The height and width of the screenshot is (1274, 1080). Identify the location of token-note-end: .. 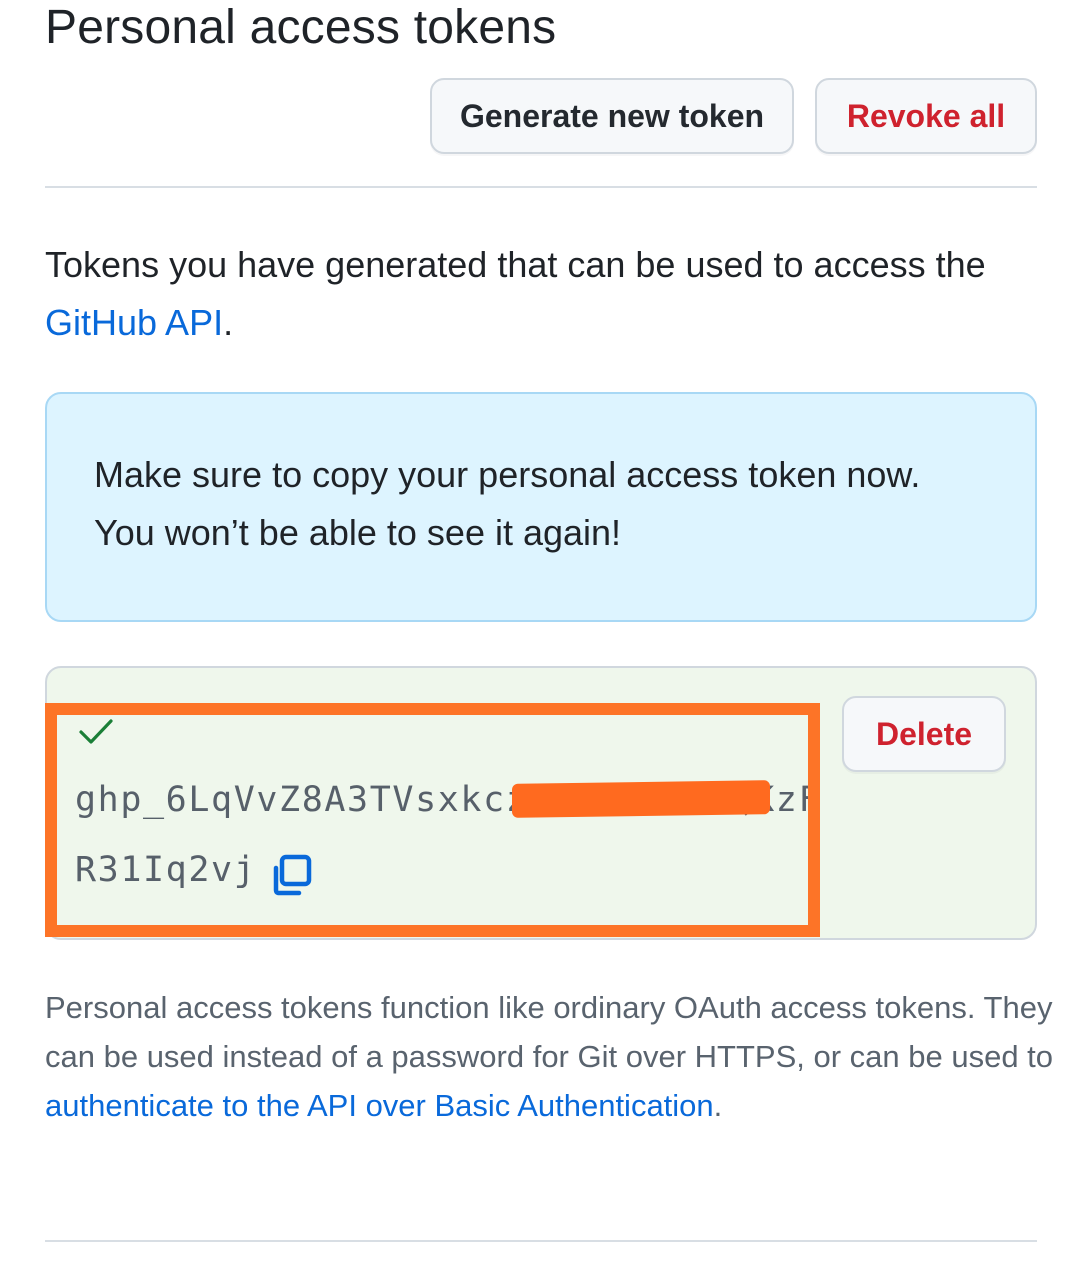
(718, 1105).